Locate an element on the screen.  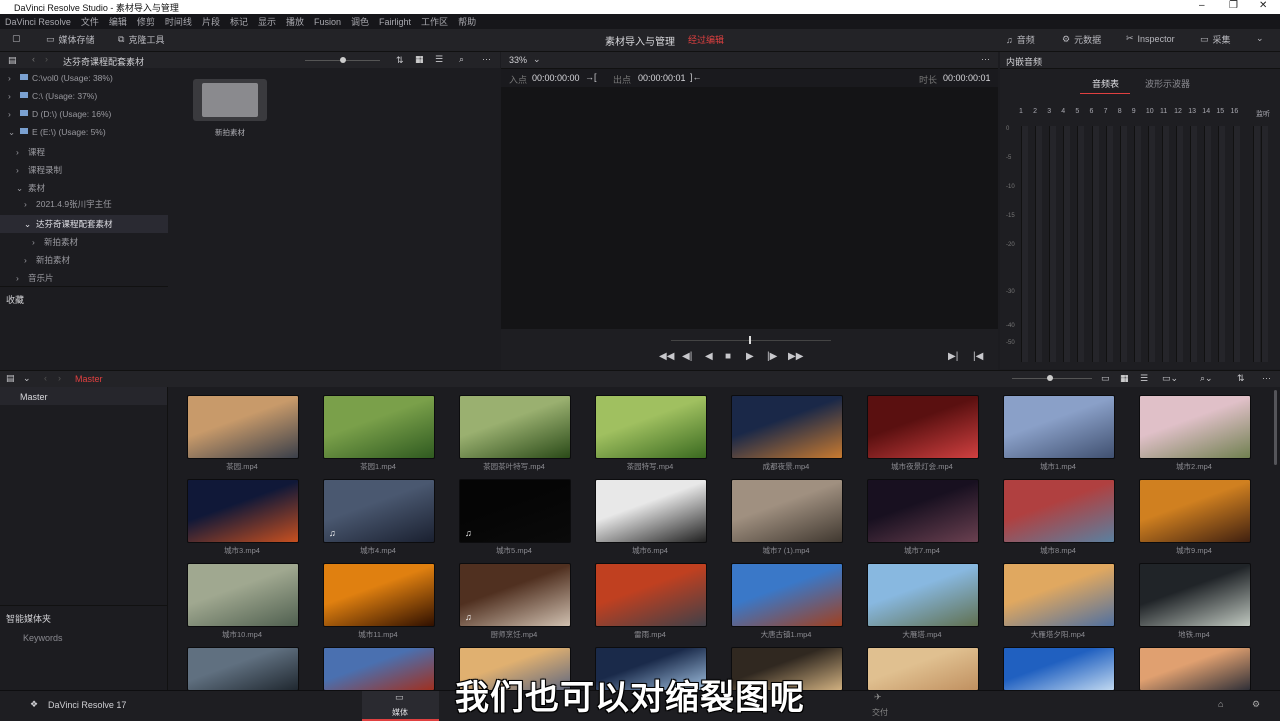
scrollbar is located at coordinates (1275, 427).